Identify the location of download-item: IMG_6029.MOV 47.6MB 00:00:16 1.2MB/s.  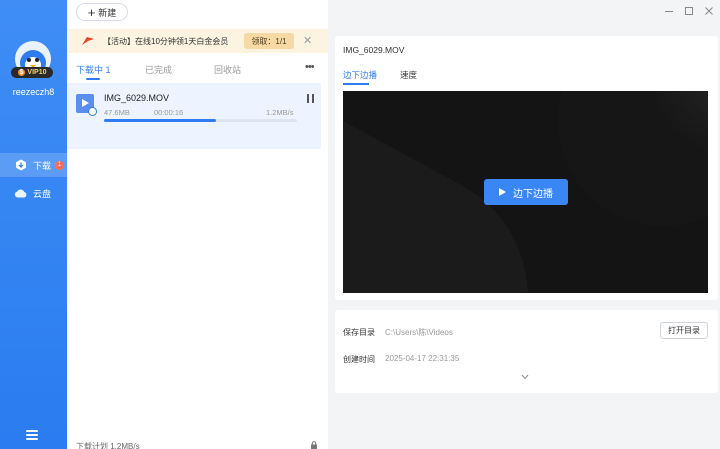
(194, 116).